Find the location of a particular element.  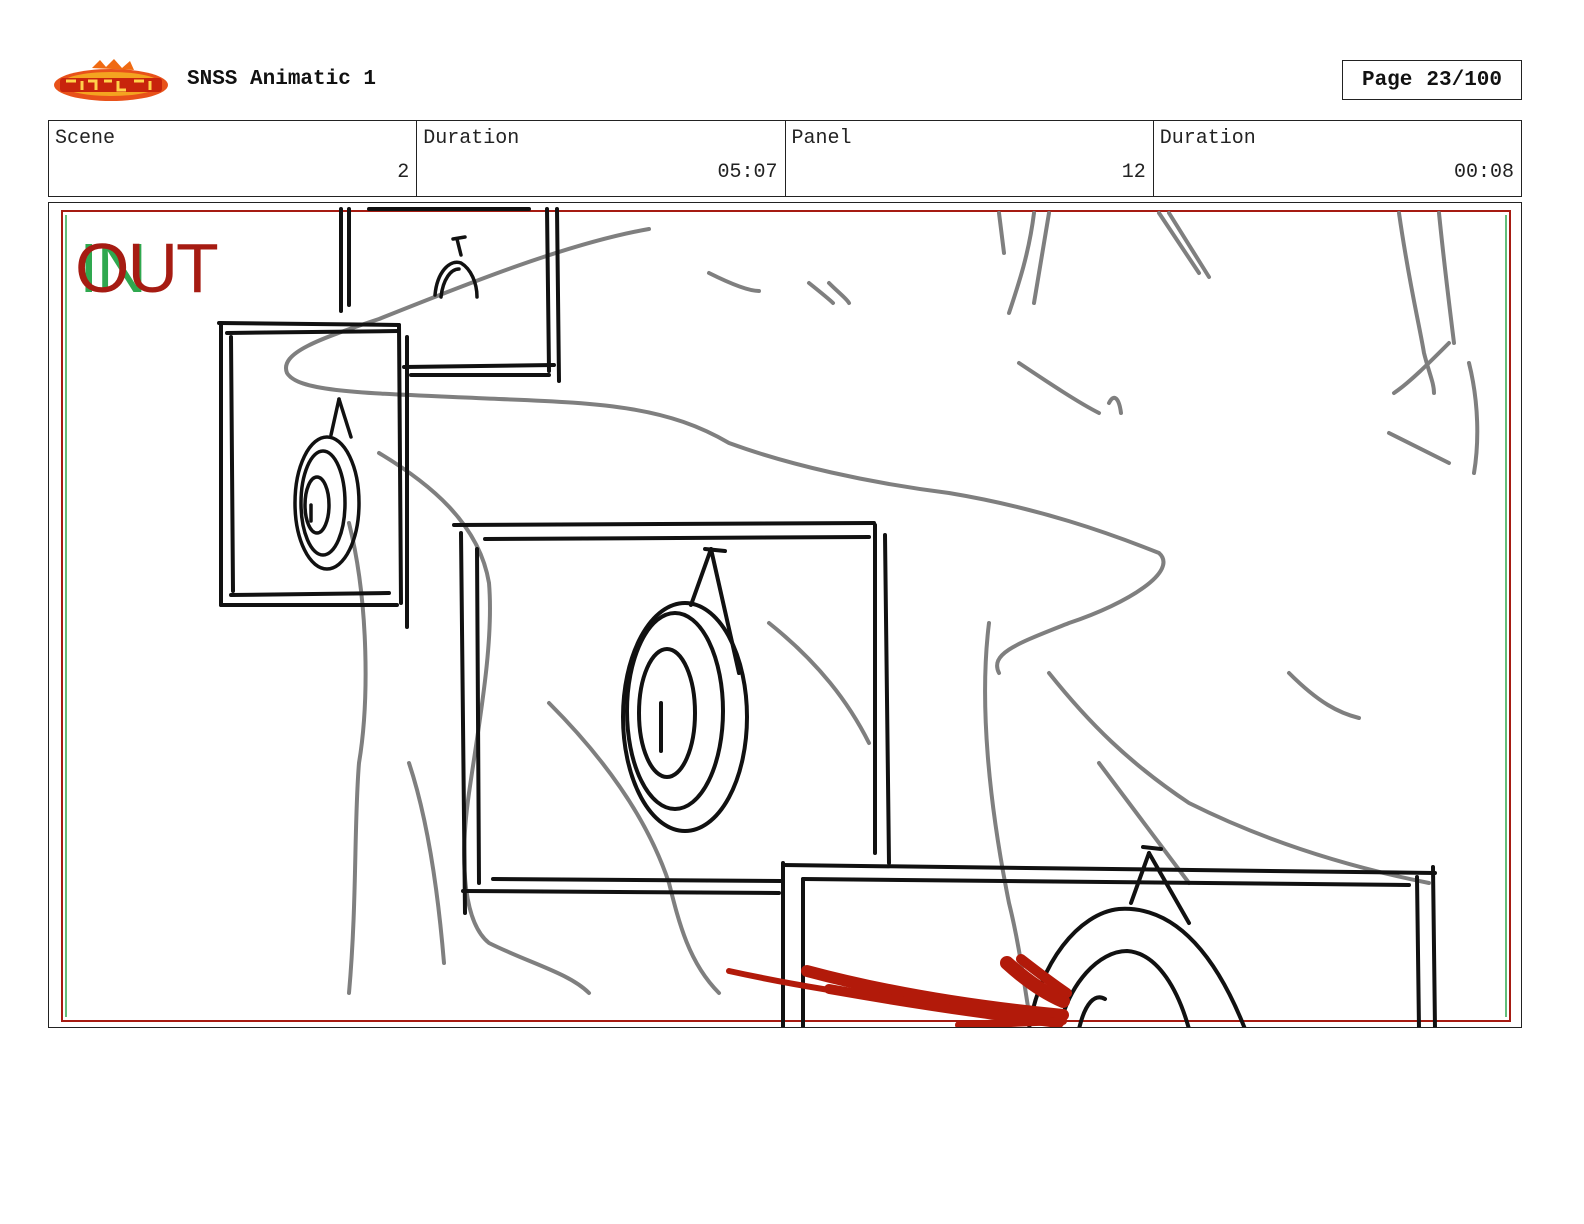

panel-label: Panel is located at coordinates (821, 138).